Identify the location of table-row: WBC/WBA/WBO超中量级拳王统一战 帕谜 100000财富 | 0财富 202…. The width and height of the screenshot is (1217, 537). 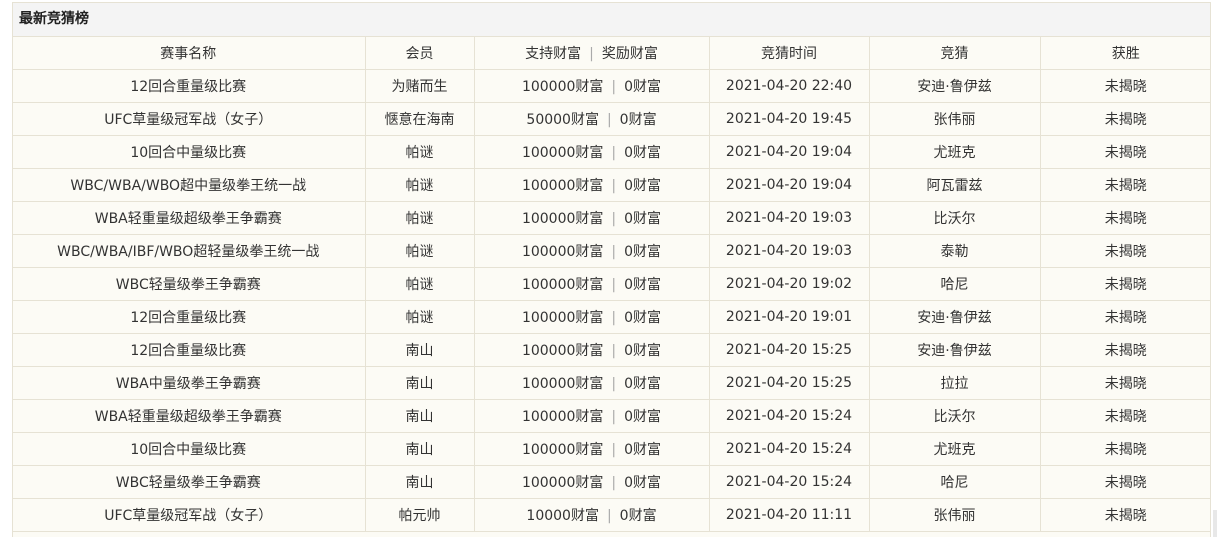
(611, 185).